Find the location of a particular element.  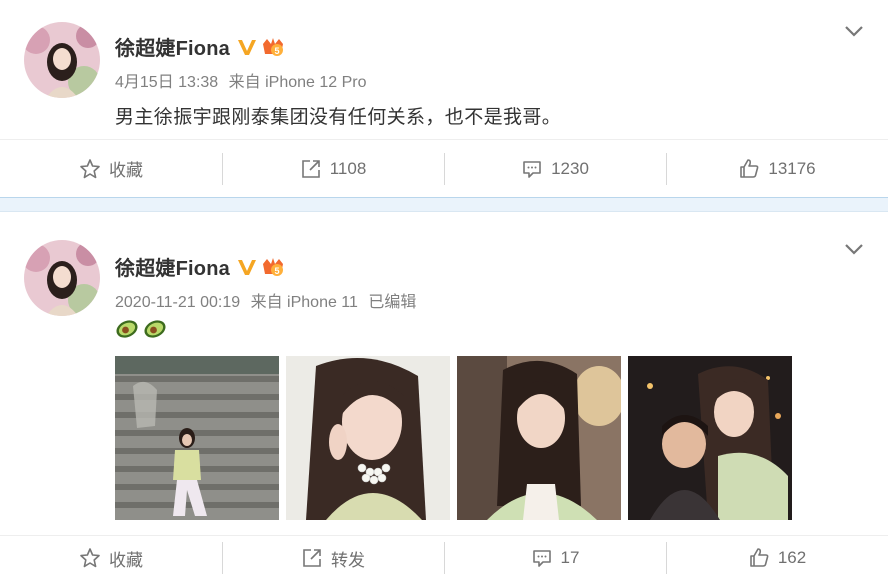

like-button: 13176 is located at coordinates (777, 168).